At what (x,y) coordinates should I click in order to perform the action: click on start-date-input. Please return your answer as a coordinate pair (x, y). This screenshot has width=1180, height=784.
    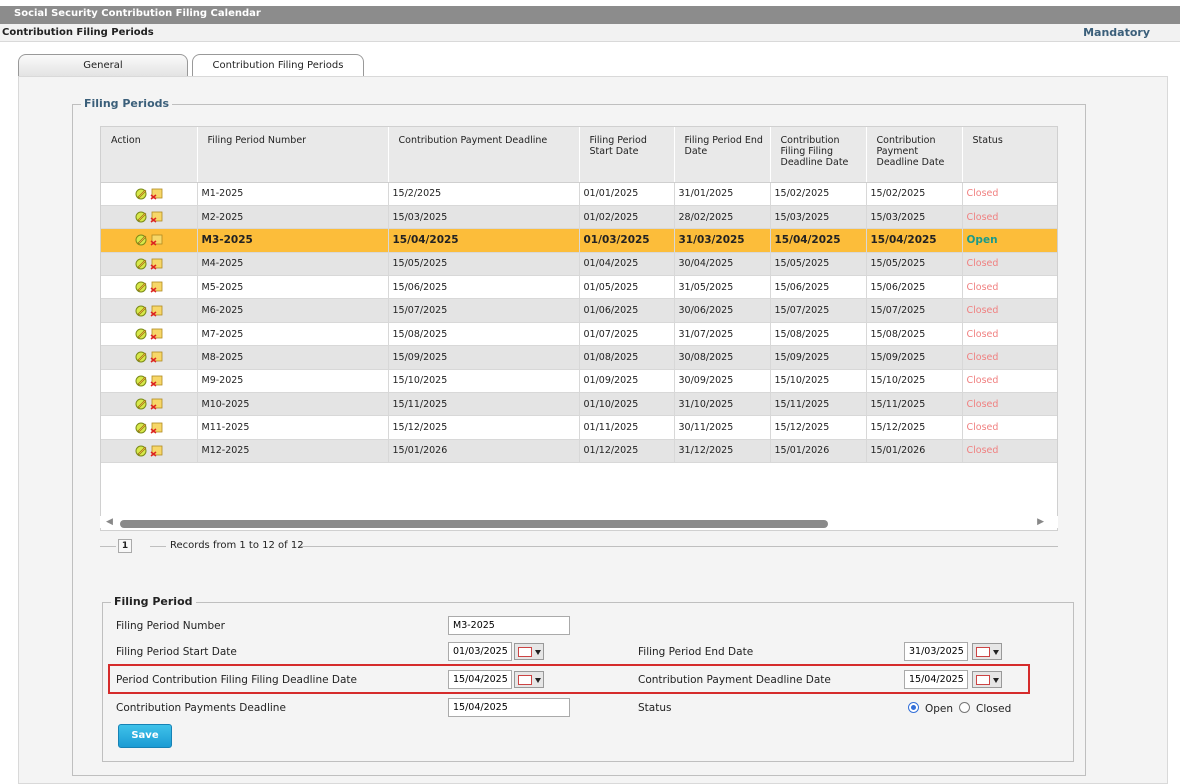
    Looking at the image, I should click on (480, 651).